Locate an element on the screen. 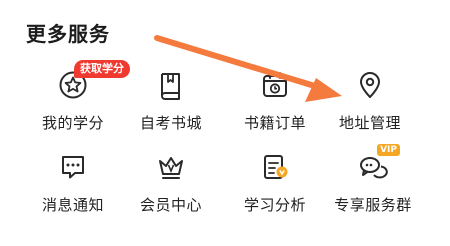 This screenshot has height=246, width=450. service-member-center: 会员中心 is located at coordinates (171, 184).